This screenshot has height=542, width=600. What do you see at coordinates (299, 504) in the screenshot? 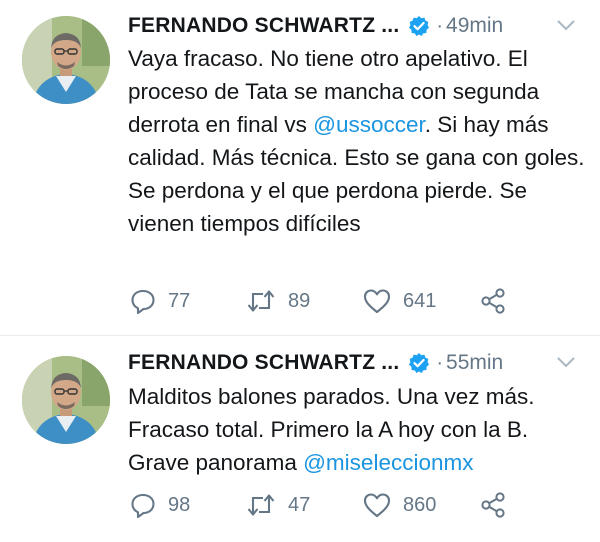
I see `retweet-count: 47` at bounding box center [299, 504].